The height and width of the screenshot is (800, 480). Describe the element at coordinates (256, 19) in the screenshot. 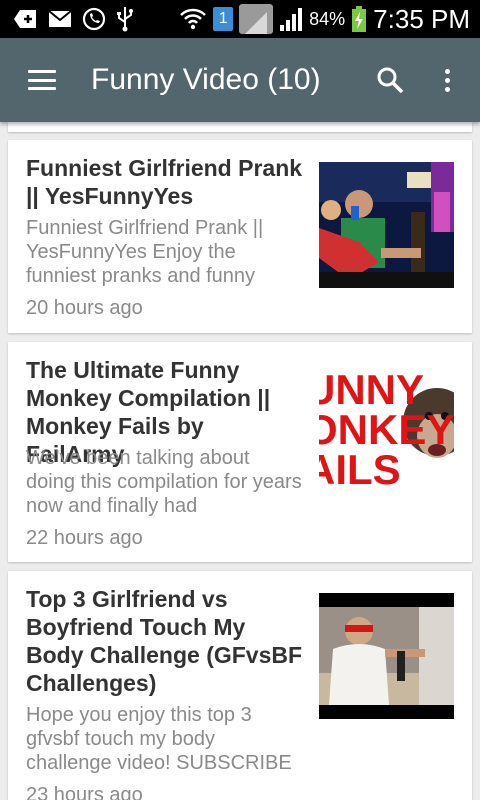

I see `signal-sim1-icon` at that location.